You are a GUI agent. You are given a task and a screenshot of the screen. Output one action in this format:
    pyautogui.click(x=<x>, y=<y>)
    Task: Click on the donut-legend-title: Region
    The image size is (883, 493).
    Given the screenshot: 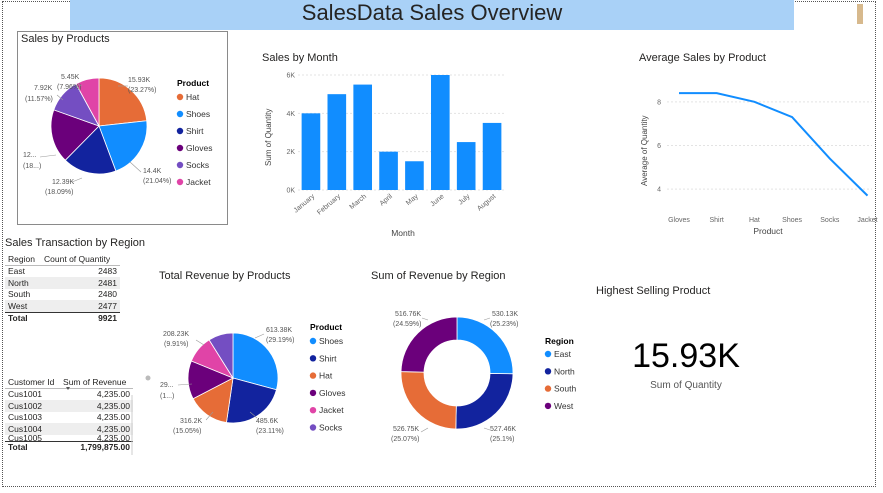 What is the action you would take?
    pyautogui.click(x=559, y=341)
    